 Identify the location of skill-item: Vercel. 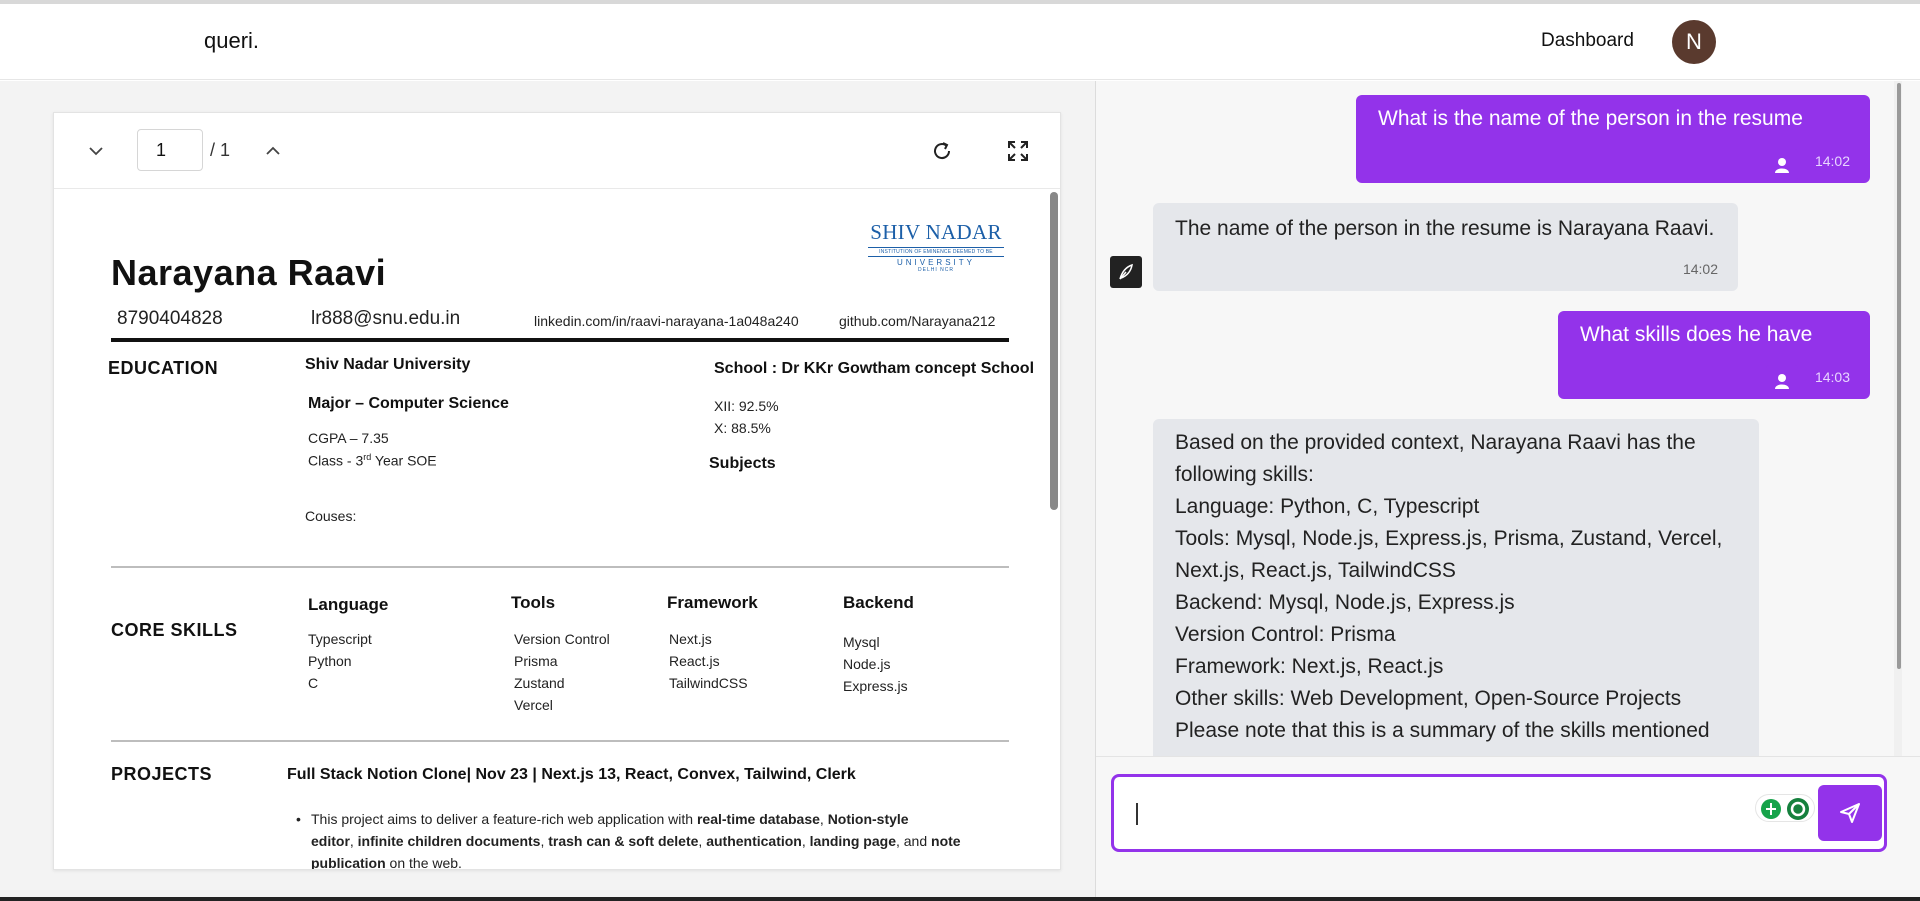
(533, 705).